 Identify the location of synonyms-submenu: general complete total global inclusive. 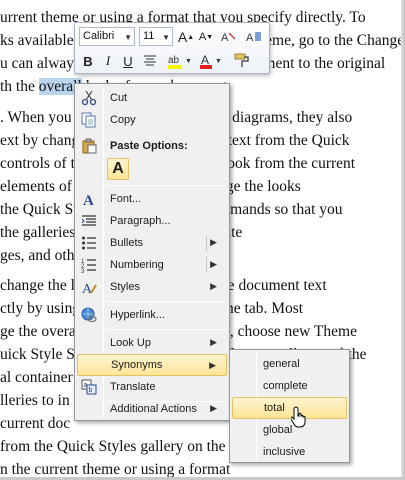
(289, 406).